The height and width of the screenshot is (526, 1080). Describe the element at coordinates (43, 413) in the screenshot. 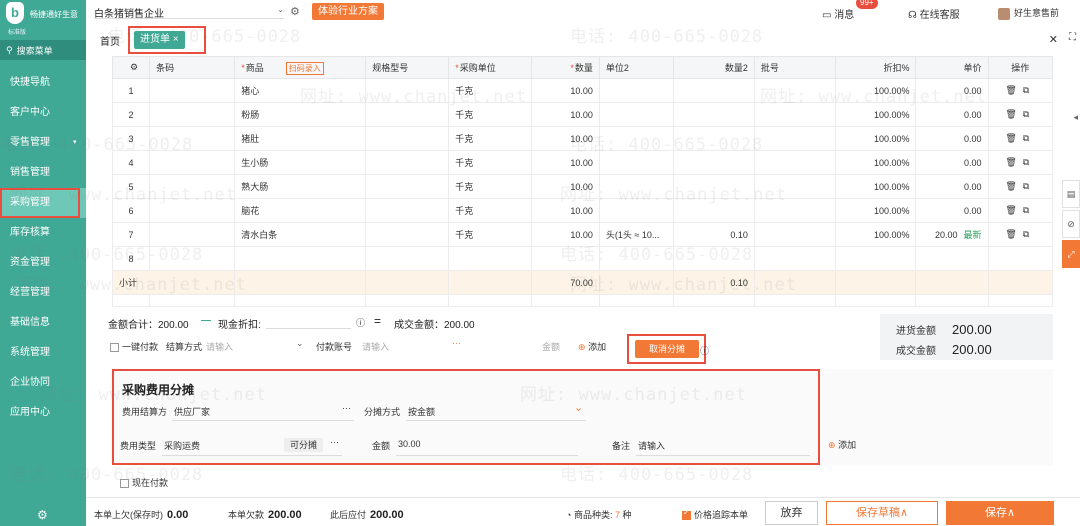

I see `sidebar-item-11: 应用中心` at that location.